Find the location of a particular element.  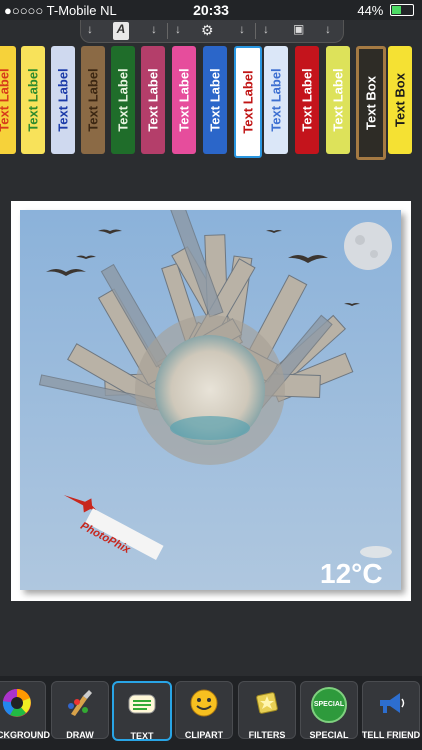

filters-label: FILTERS is located at coordinates (267, 735).